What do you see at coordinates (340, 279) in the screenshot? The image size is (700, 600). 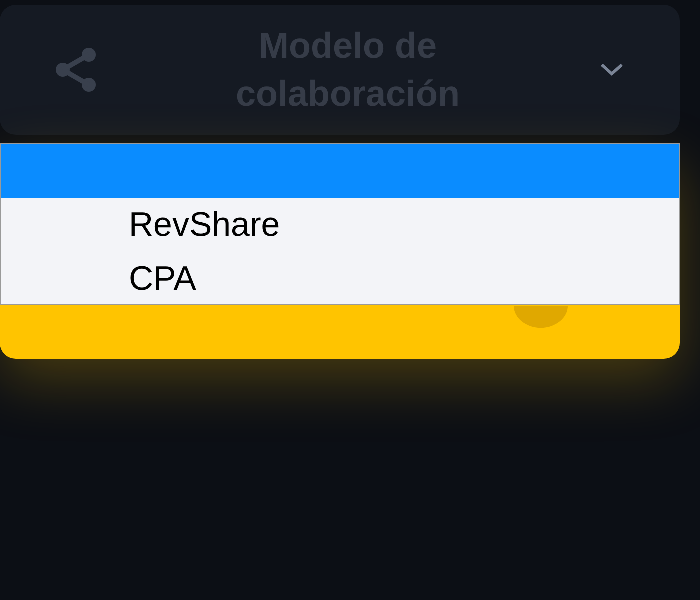 I see `dropdown-option: CPA` at bounding box center [340, 279].